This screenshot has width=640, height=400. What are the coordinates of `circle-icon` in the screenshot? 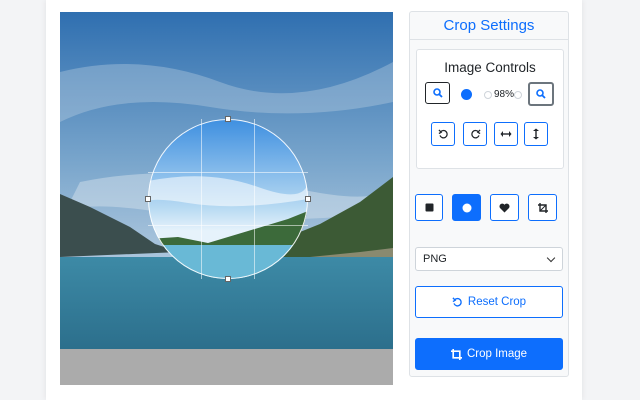 It's located at (466, 207).